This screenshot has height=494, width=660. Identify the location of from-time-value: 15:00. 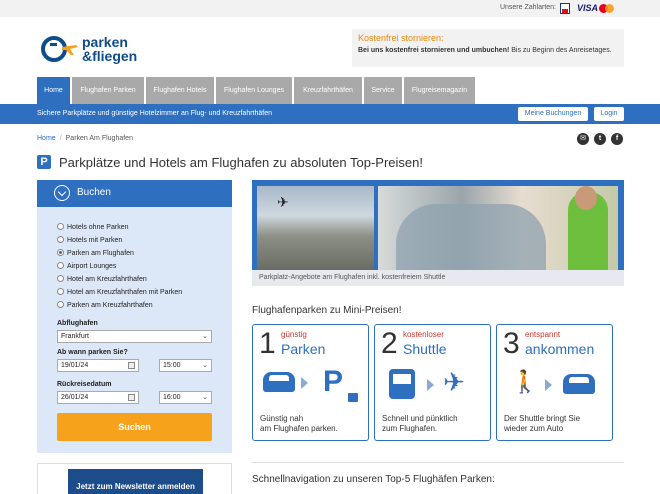
(172, 365).